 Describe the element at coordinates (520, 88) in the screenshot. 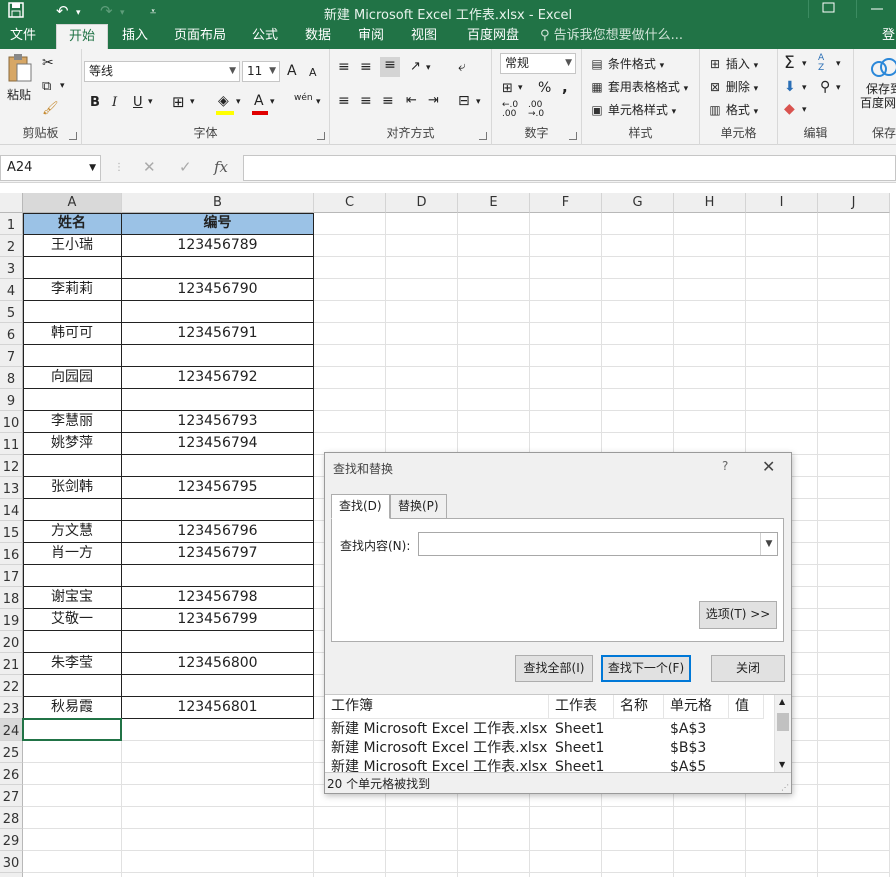

I see `accounting-dropdown-icon: ▾` at that location.